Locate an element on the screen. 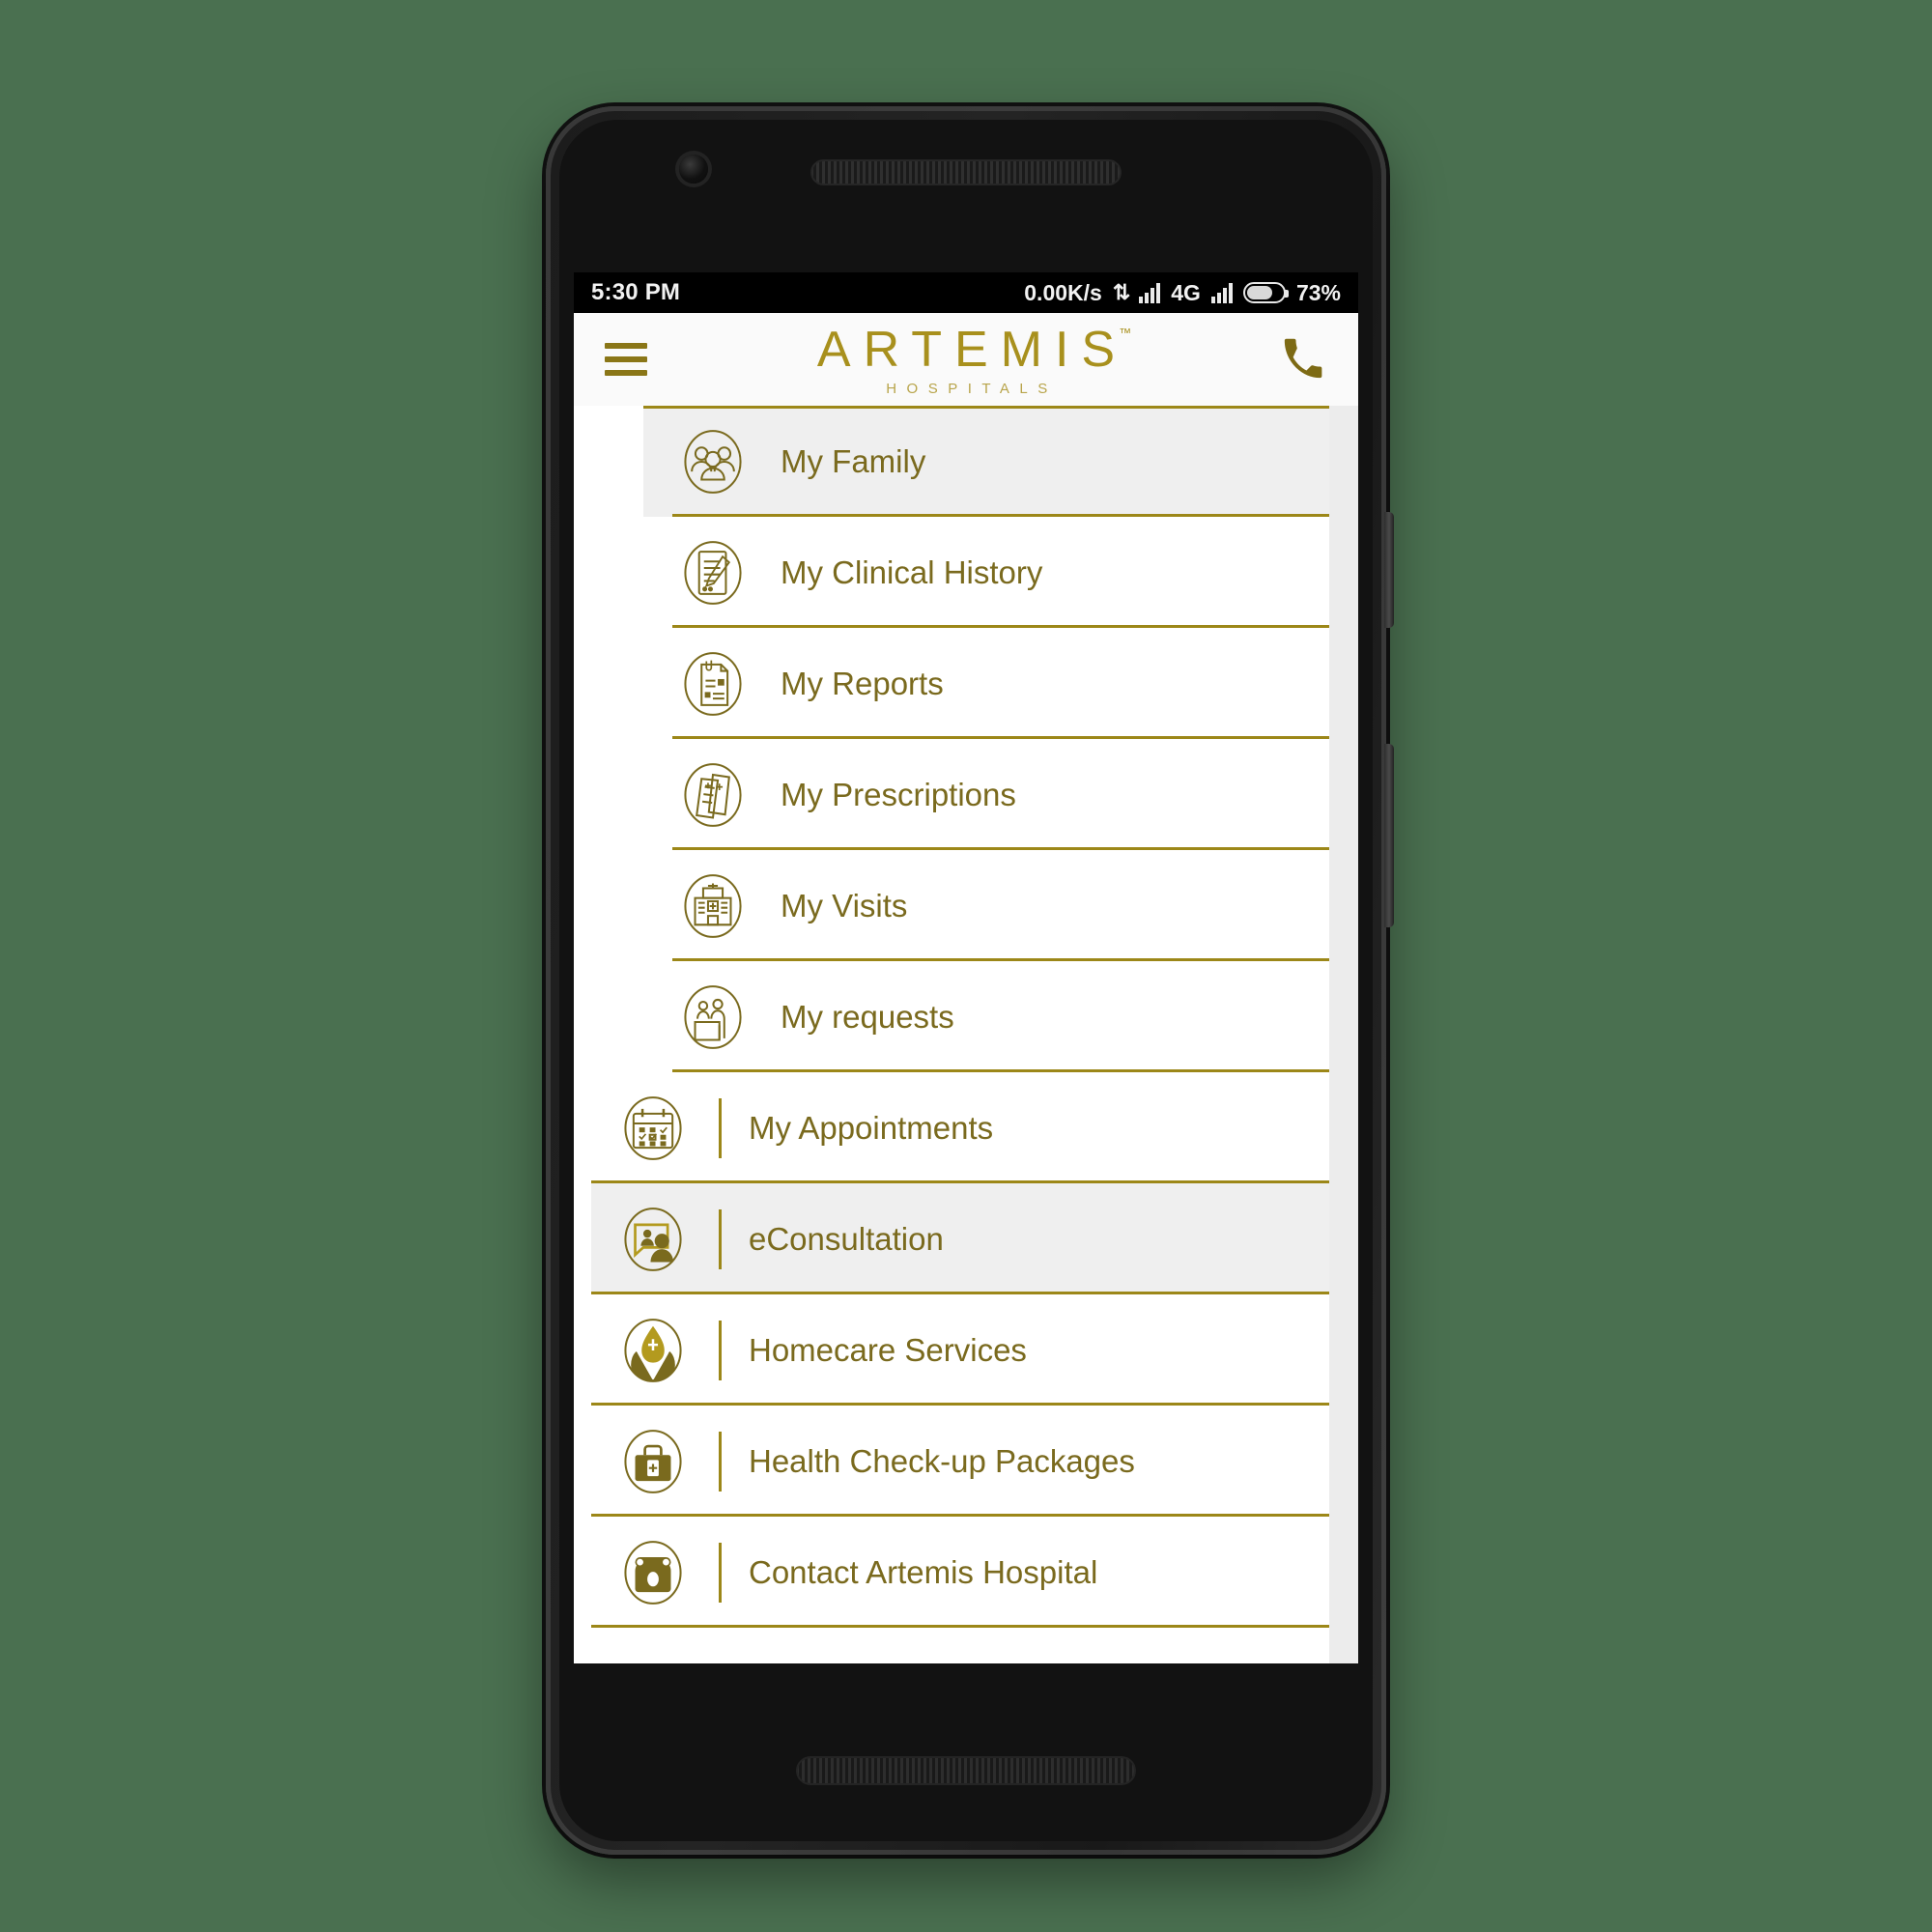 The height and width of the screenshot is (1932, 1932). menu-item-my-clinical-history: My Clinical History is located at coordinates (1000, 572).